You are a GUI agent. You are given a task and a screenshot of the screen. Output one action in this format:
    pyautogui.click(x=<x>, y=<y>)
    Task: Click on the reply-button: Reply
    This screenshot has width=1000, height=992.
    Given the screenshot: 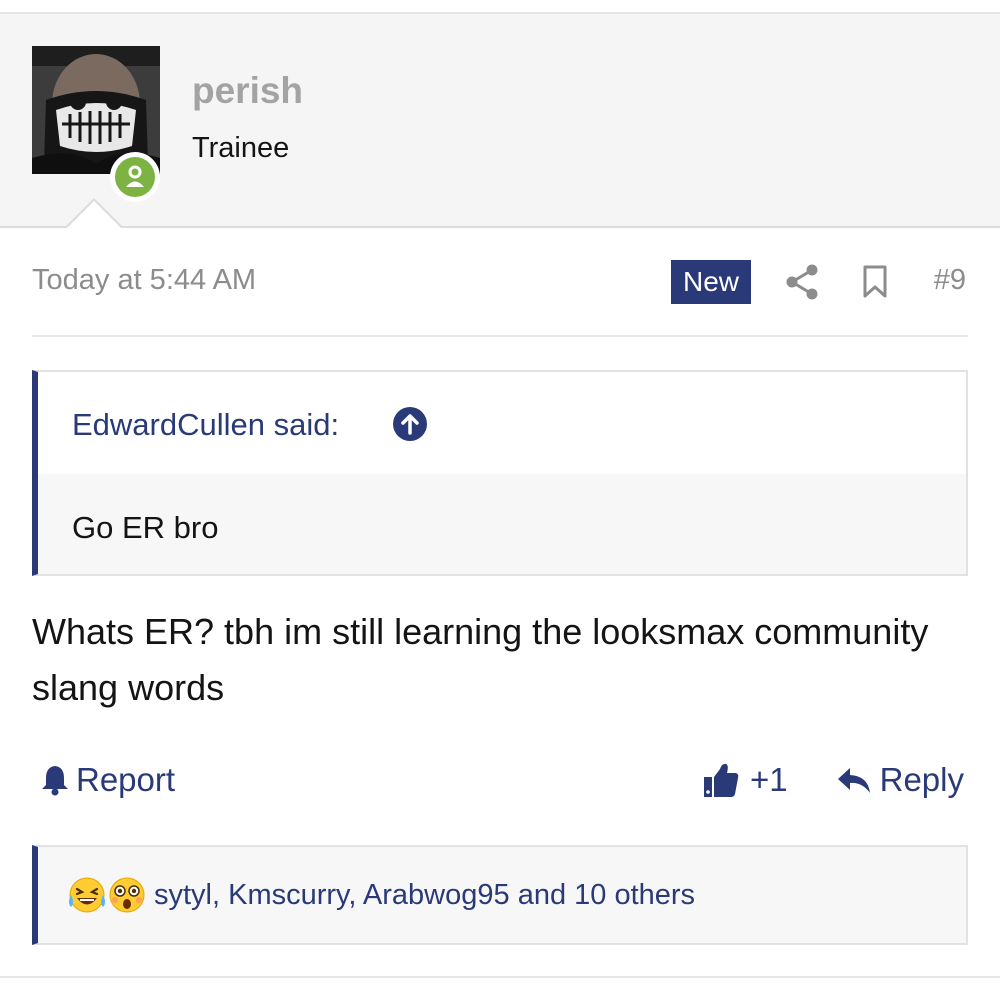 What is the action you would take?
    pyautogui.click(x=900, y=780)
    